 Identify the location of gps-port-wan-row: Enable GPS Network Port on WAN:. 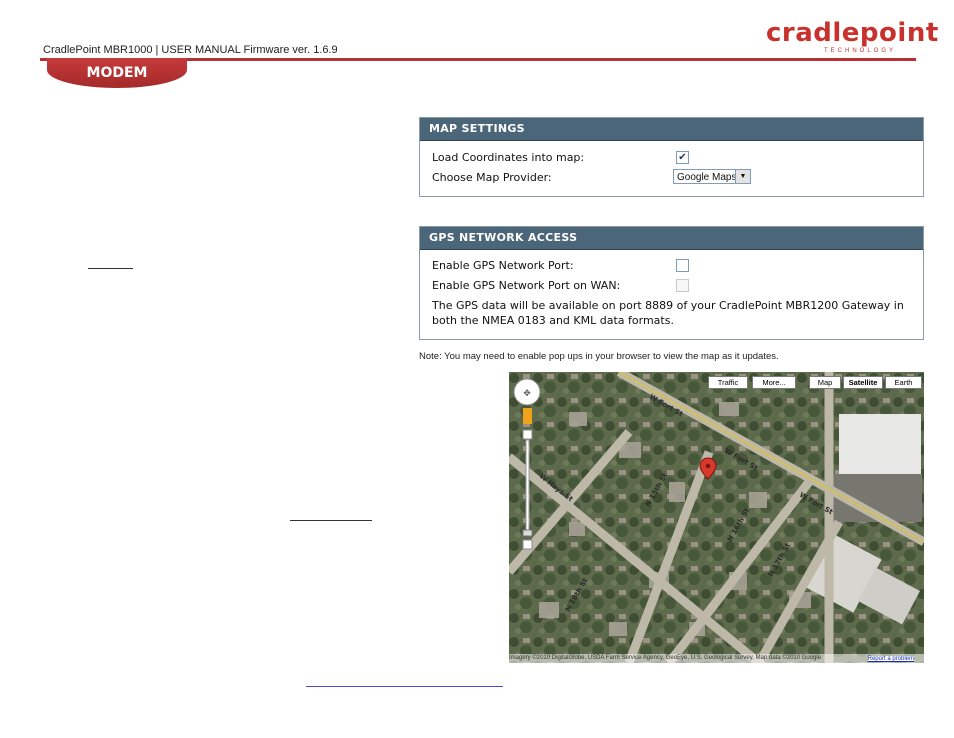
(671, 285).